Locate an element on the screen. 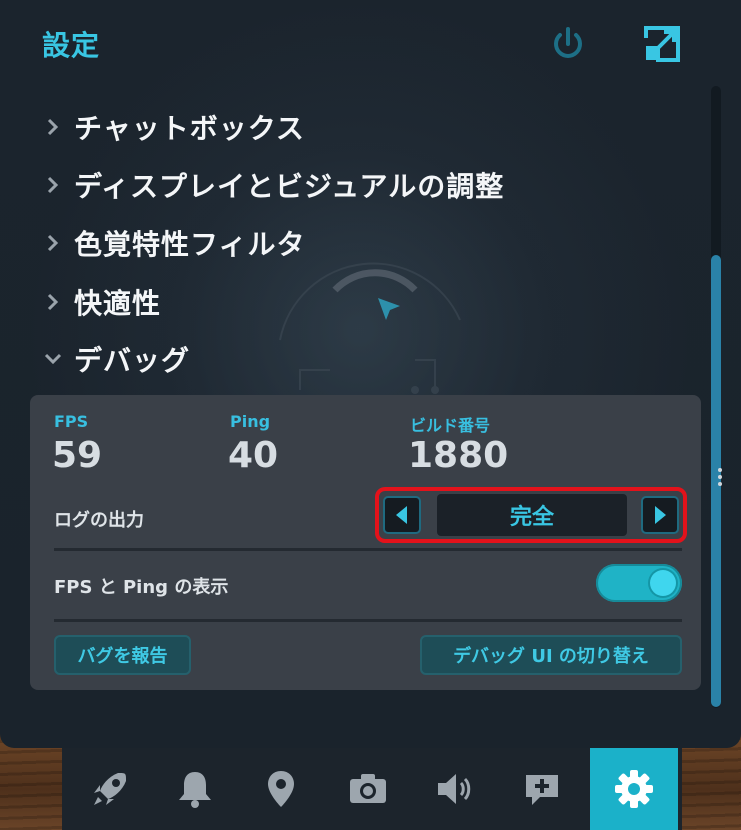  ping-value: 40 is located at coordinates (253, 455).